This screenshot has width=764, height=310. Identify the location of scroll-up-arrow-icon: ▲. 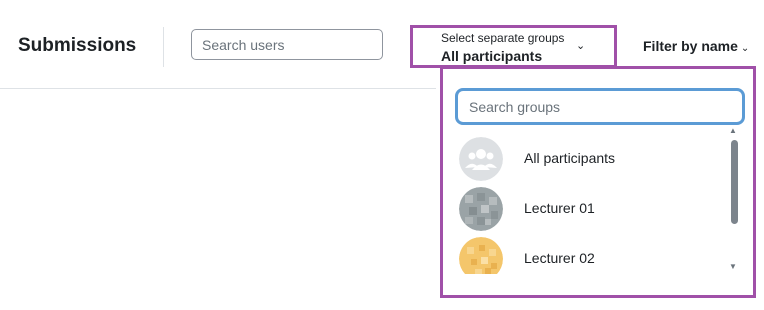
(733, 130).